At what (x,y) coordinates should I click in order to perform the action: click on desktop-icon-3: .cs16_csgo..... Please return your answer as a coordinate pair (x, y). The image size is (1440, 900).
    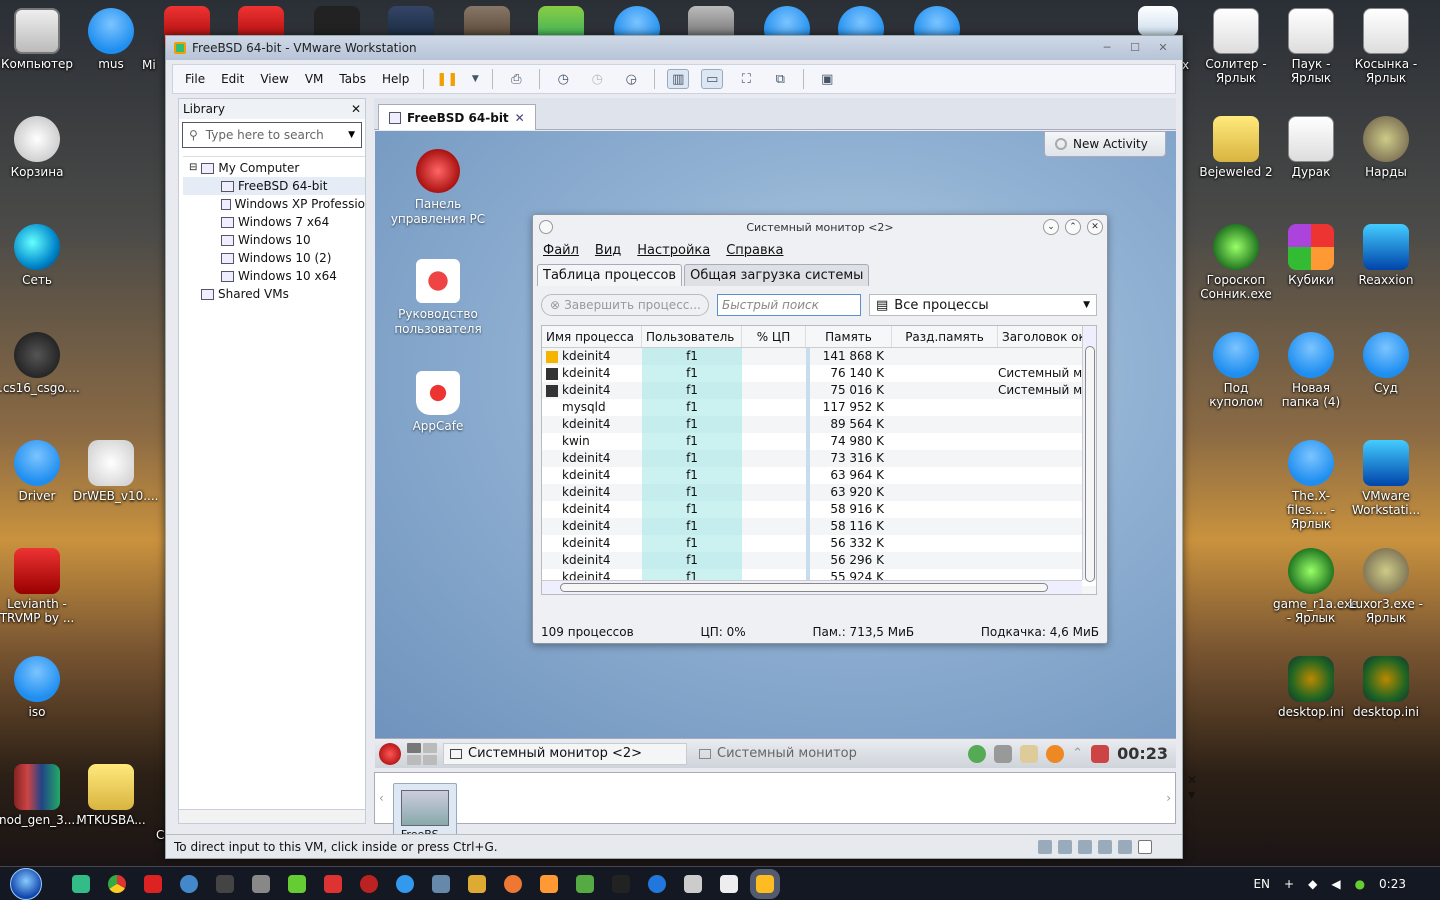
    Looking at the image, I should click on (40, 363).